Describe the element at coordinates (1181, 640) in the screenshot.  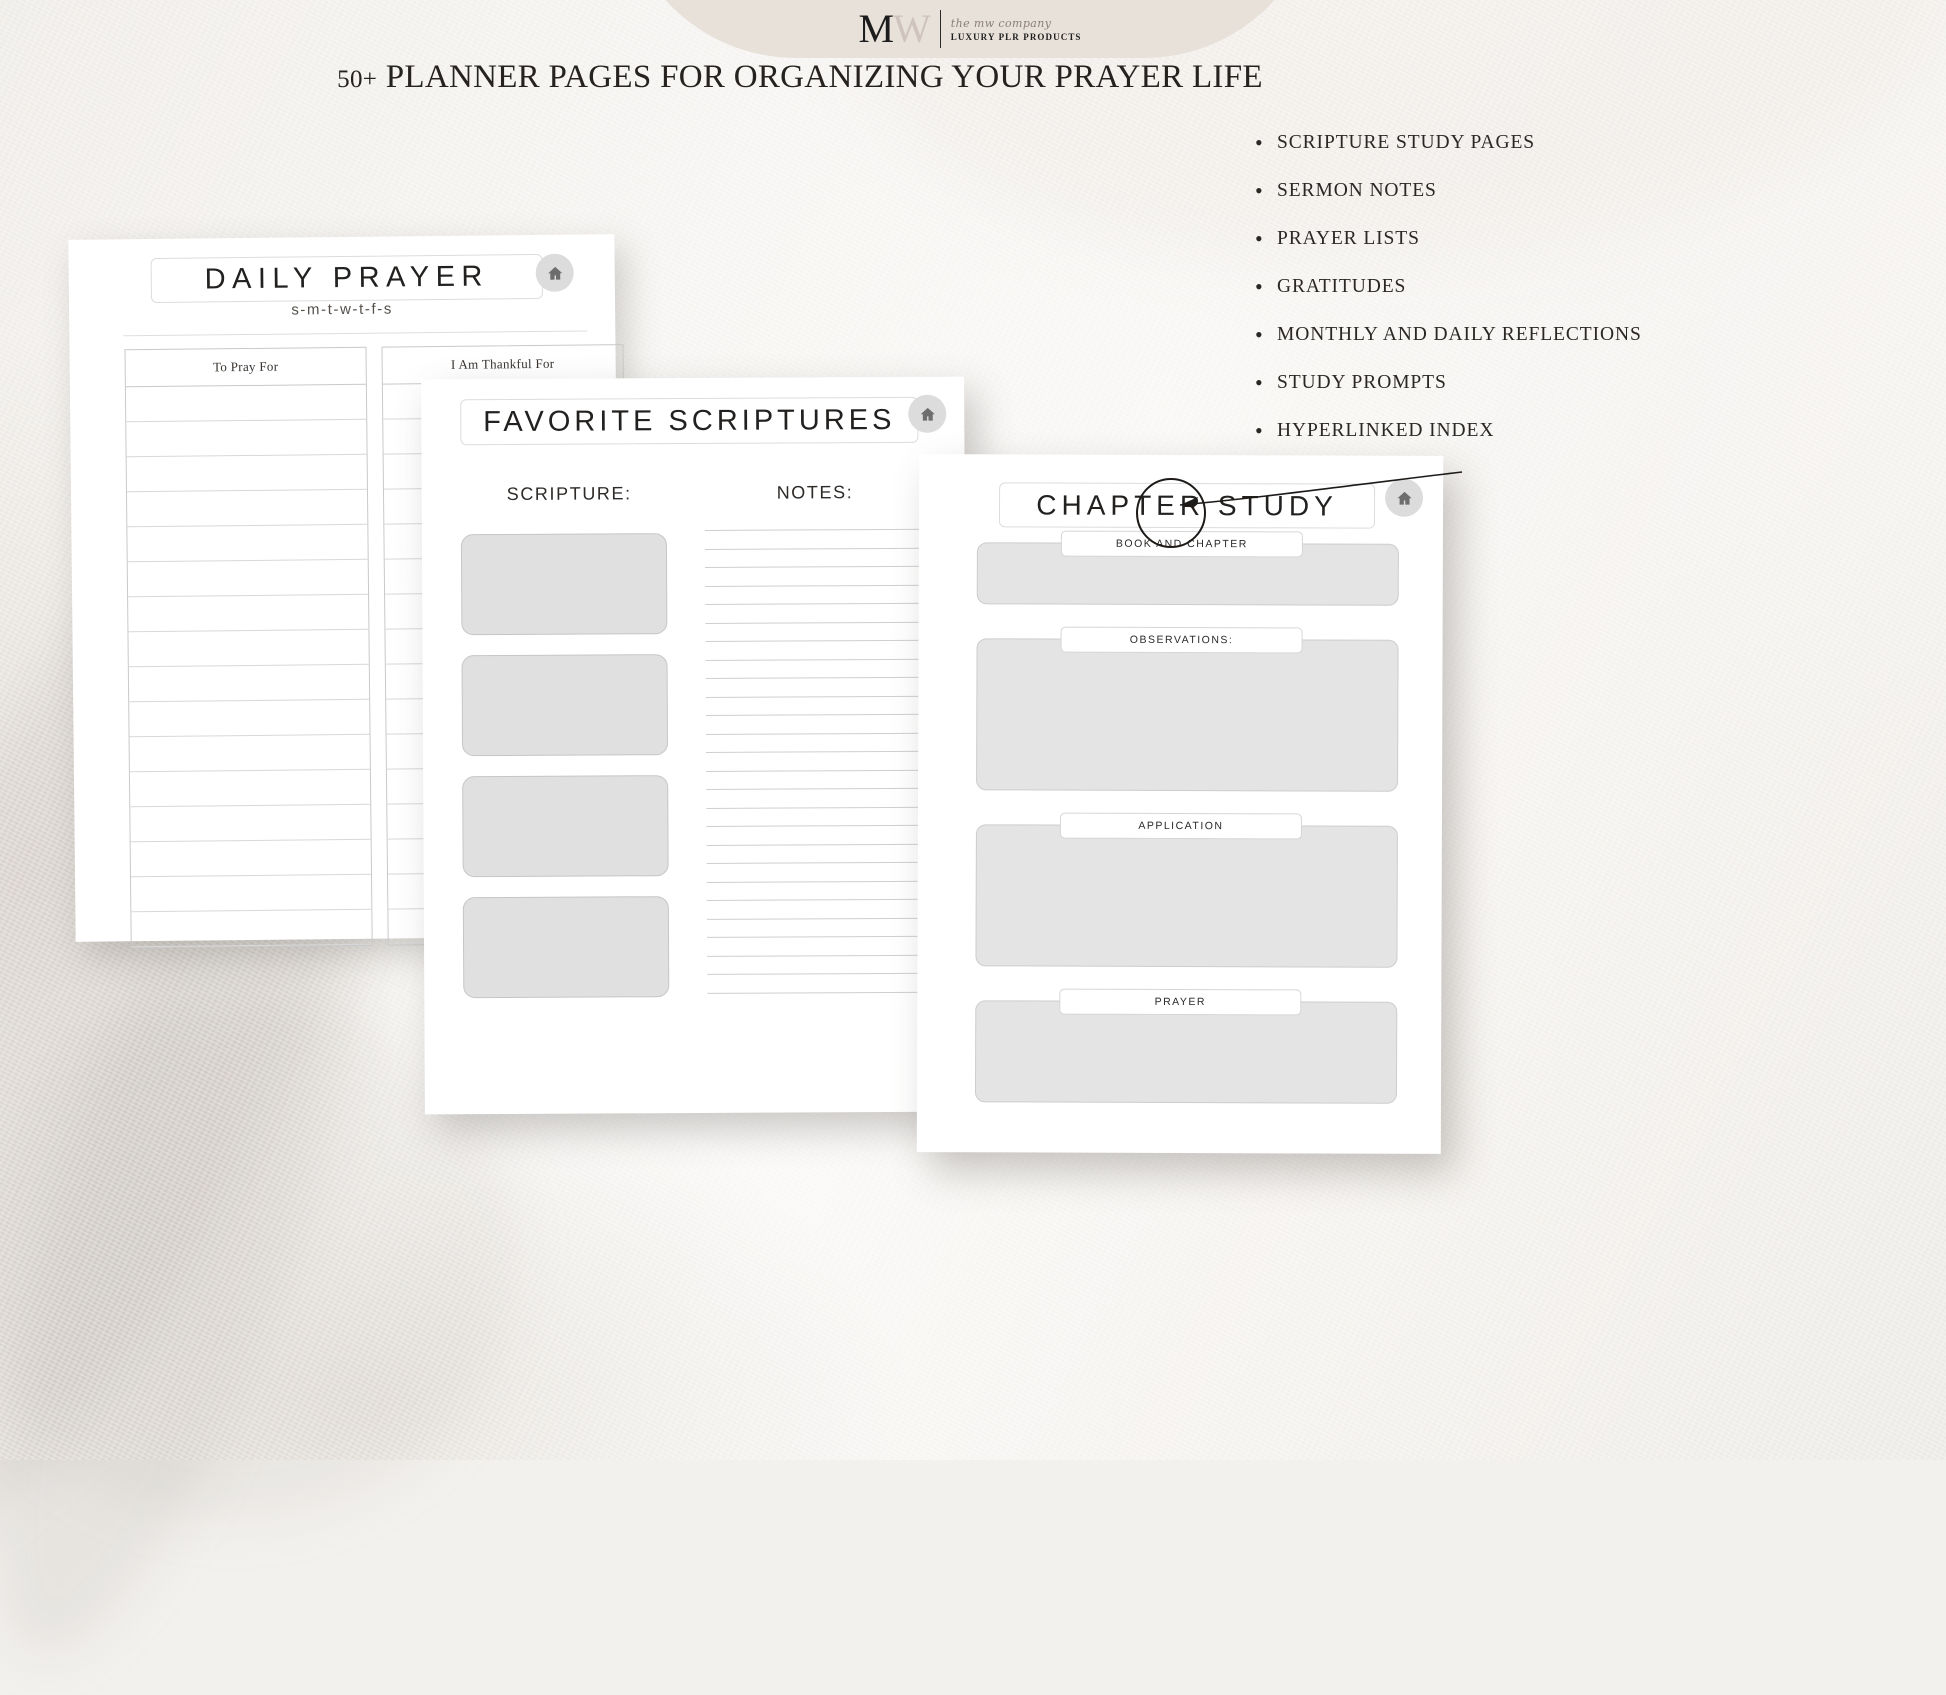
I see `section-label: OBSERVATIONS:` at that location.